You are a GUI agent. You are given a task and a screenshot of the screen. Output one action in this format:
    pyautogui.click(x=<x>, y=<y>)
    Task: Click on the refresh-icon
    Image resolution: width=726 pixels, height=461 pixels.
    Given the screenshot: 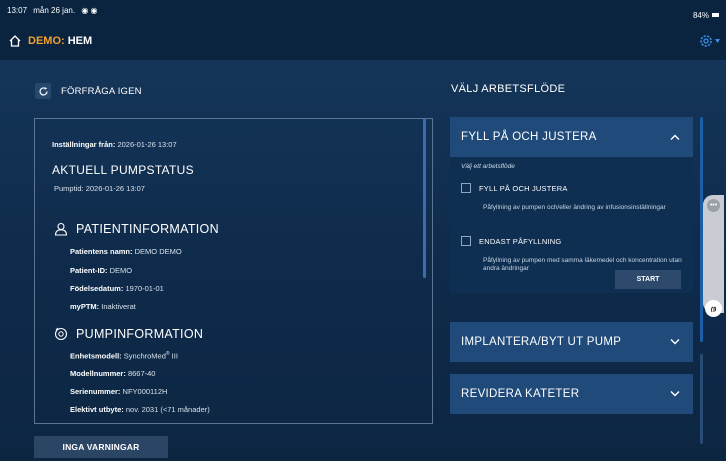 What is the action you would take?
    pyautogui.click(x=43, y=90)
    